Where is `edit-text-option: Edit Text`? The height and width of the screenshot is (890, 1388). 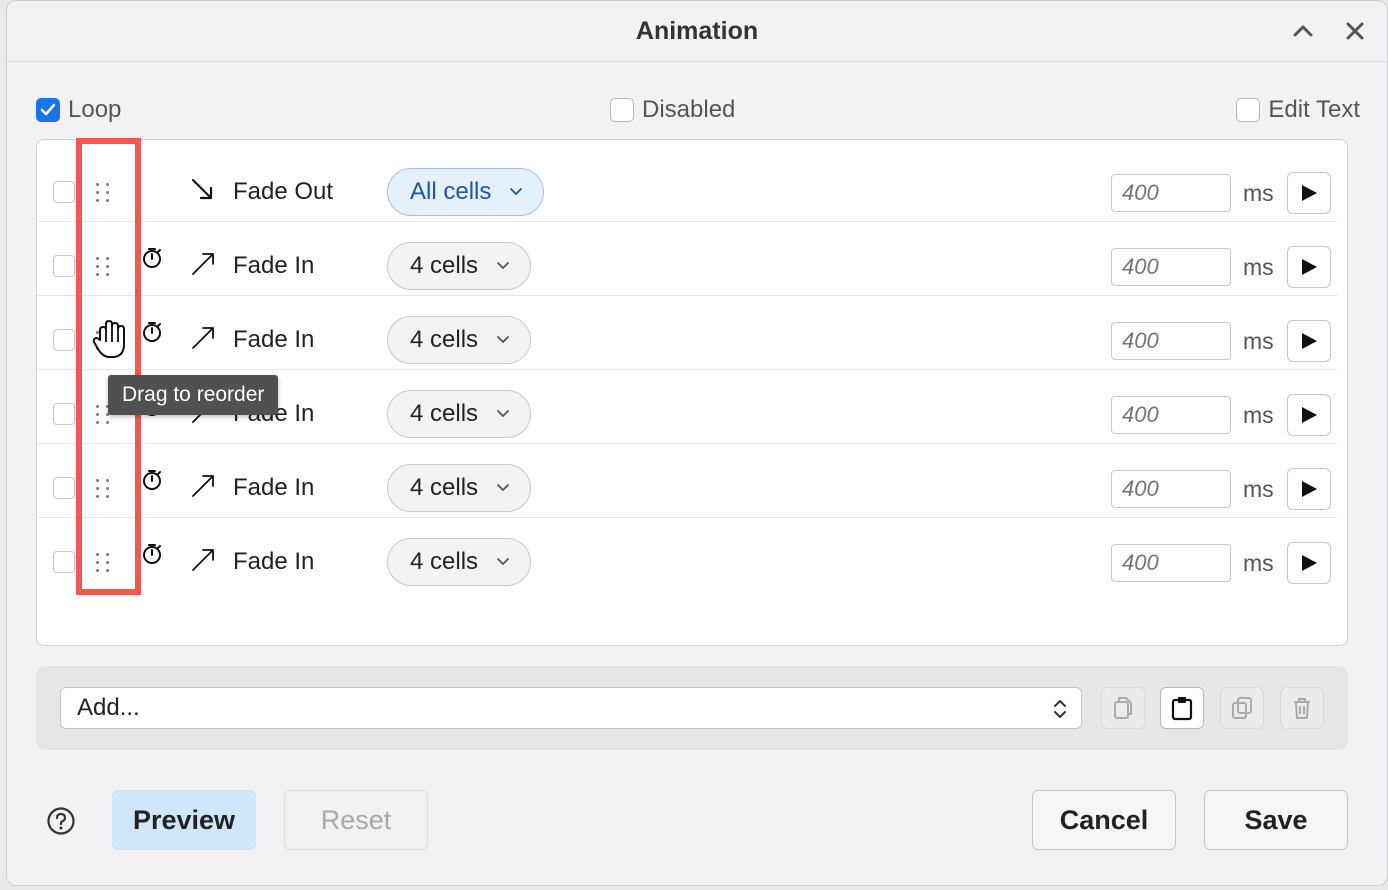 edit-text-option: Edit Text is located at coordinates (1298, 110).